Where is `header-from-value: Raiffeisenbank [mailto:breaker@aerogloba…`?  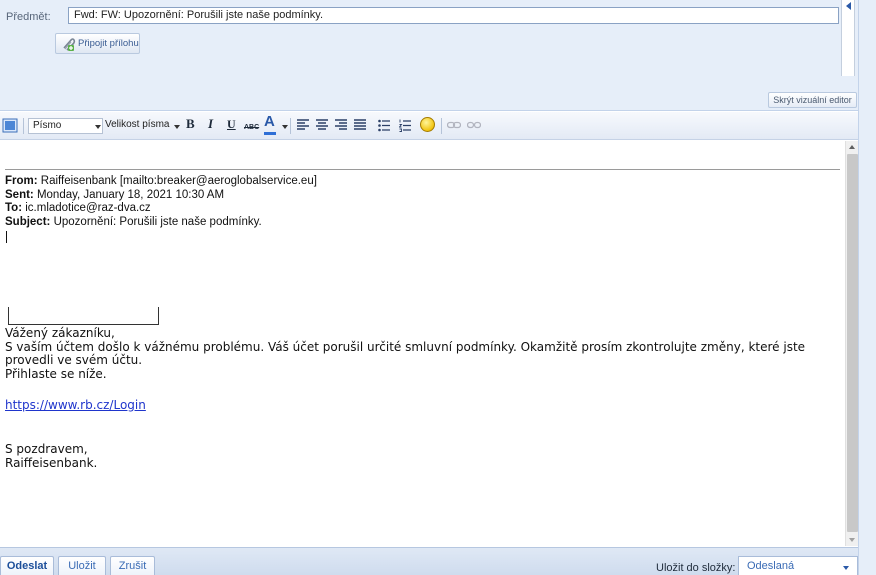
header-from-value: Raiffeisenbank [mailto:breaker@aerogloba… is located at coordinates (178, 181).